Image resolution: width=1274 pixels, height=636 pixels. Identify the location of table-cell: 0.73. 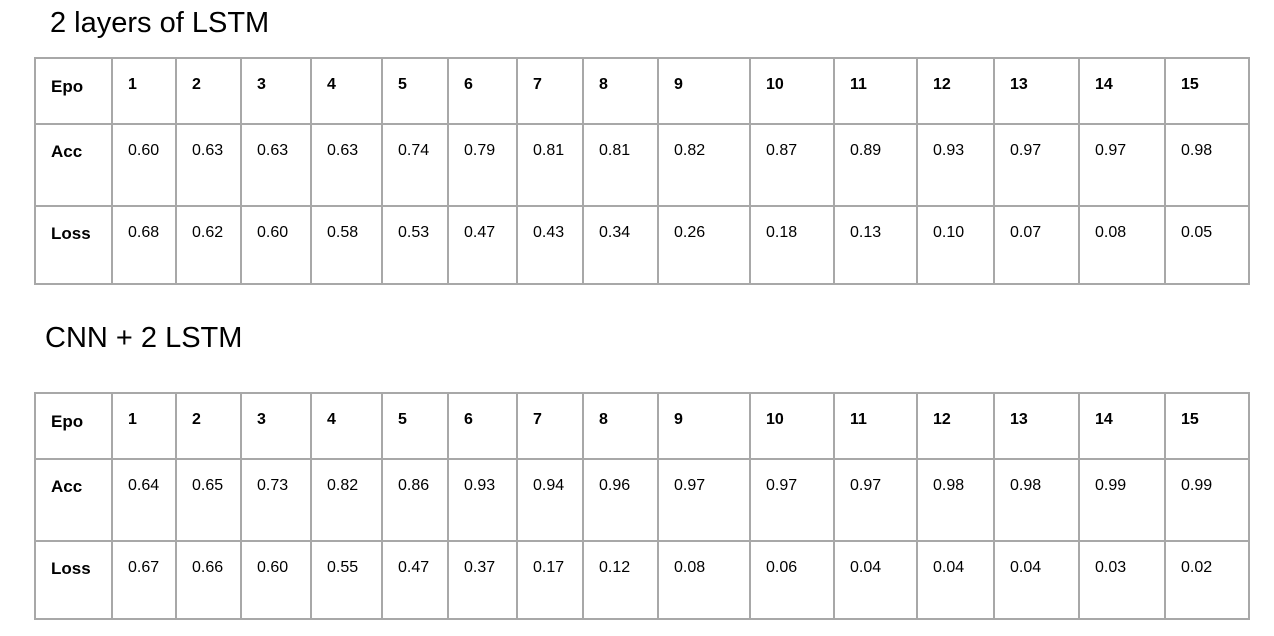
(276, 500).